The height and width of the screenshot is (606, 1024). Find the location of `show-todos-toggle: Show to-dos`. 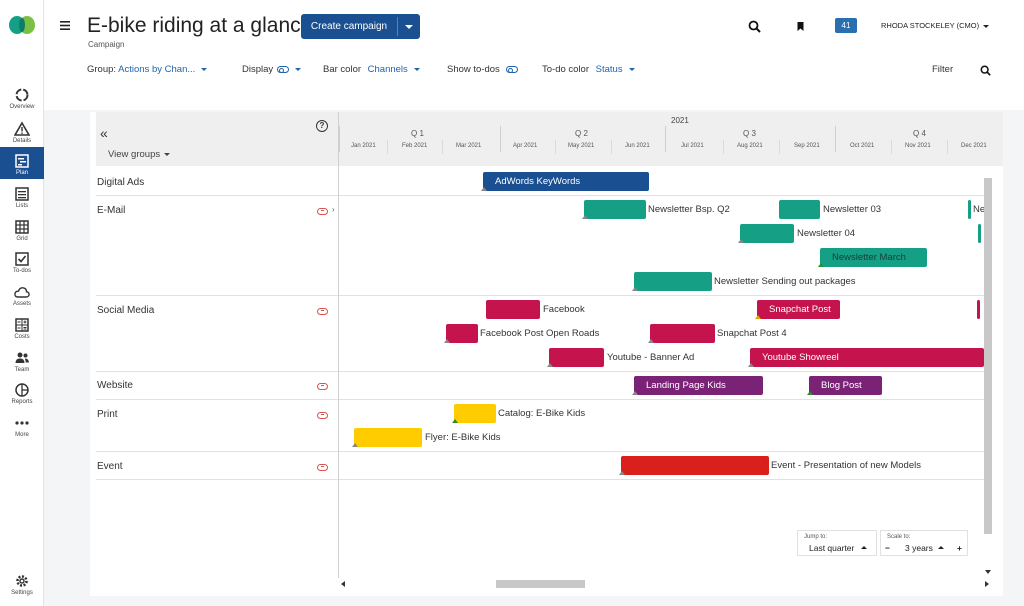

show-todos-toggle: Show to-dos is located at coordinates (482, 69).